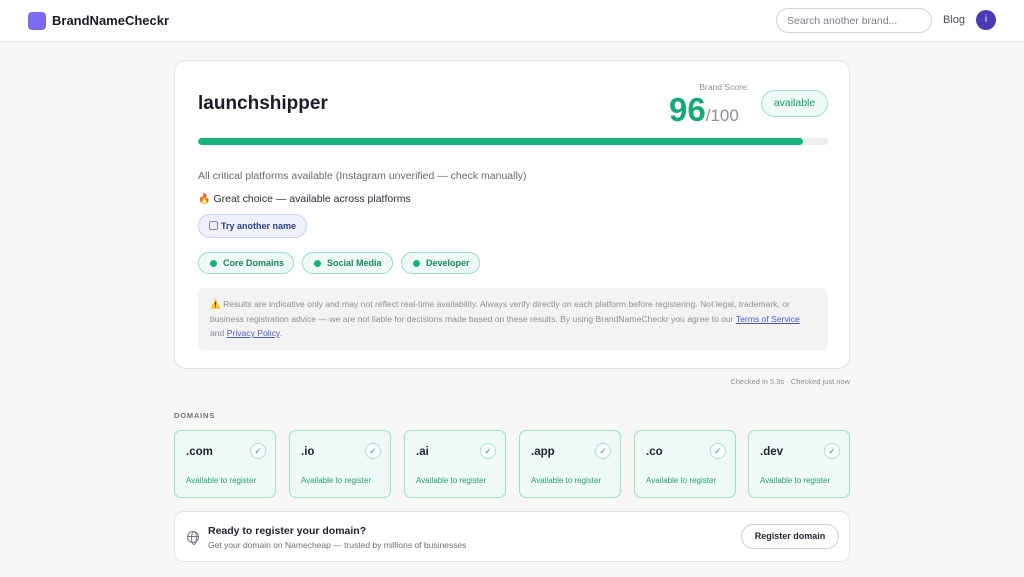 Image resolution: width=1024 pixels, height=577 pixels. What do you see at coordinates (448, 263) in the screenshot?
I see `filter-chip-label: Developer` at bounding box center [448, 263].